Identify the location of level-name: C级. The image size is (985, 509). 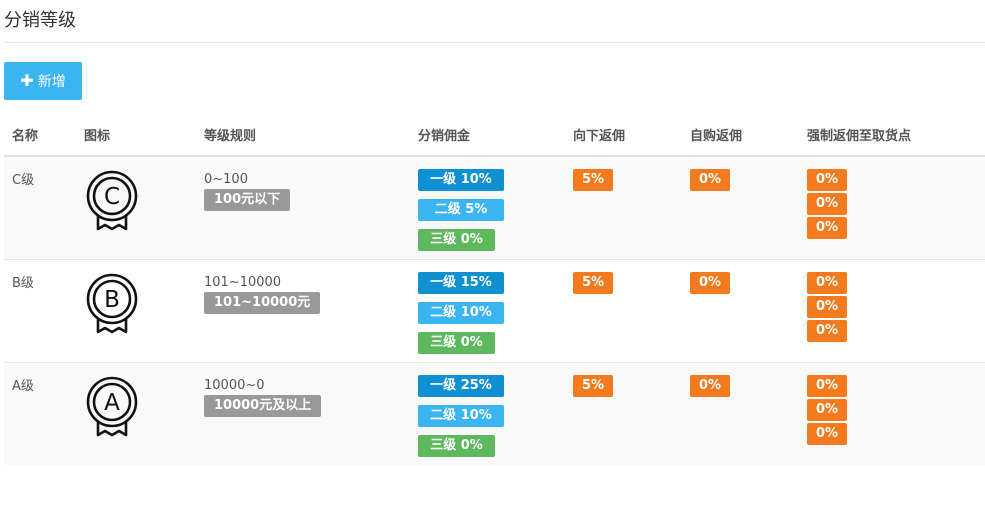
(23, 180).